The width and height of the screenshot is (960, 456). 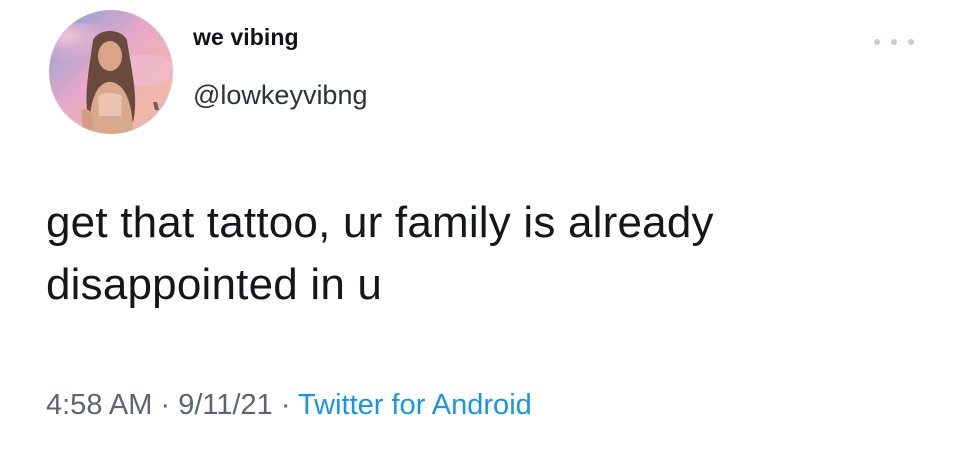 What do you see at coordinates (214, 284) in the screenshot?
I see `tweet-text-line: disappointed in u` at bounding box center [214, 284].